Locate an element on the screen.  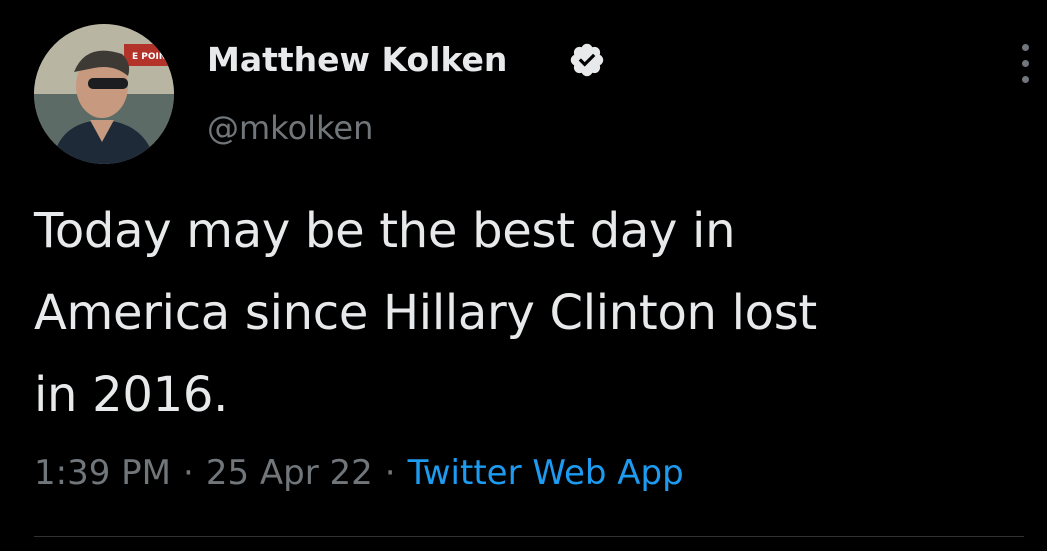
verified-badge-icon is located at coordinates (587, 60).